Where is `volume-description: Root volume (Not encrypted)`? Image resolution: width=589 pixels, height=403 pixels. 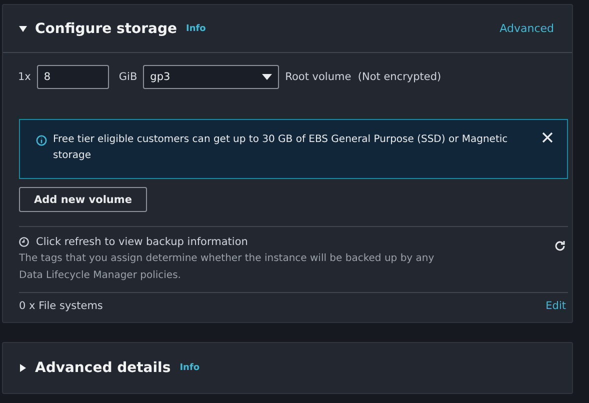
volume-description: Root volume (Not encrypted) is located at coordinates (363, 77).